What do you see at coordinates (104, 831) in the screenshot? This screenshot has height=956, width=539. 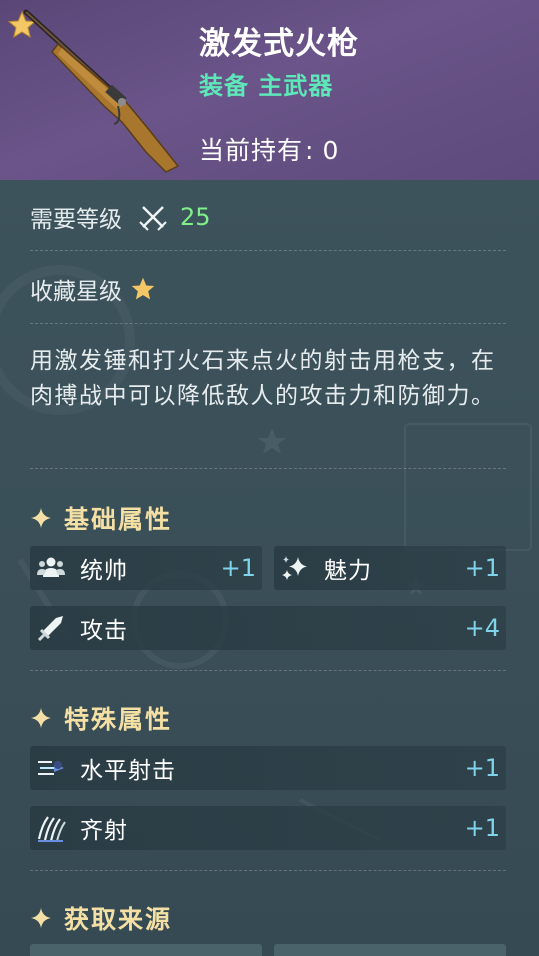 I see `stat-label: 齐射` at bounding box center [104, 831].